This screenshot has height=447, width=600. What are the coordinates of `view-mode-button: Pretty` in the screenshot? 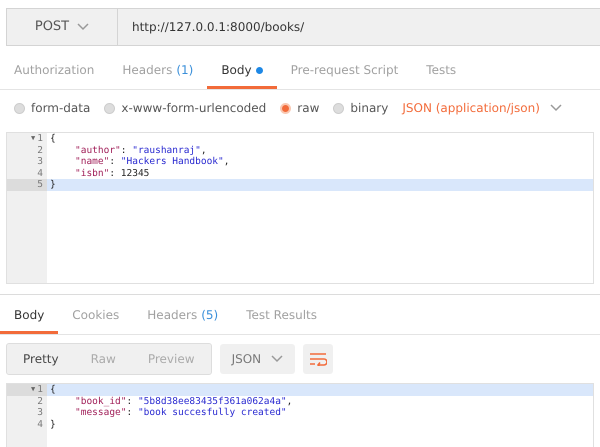 It's located at (41, 359).